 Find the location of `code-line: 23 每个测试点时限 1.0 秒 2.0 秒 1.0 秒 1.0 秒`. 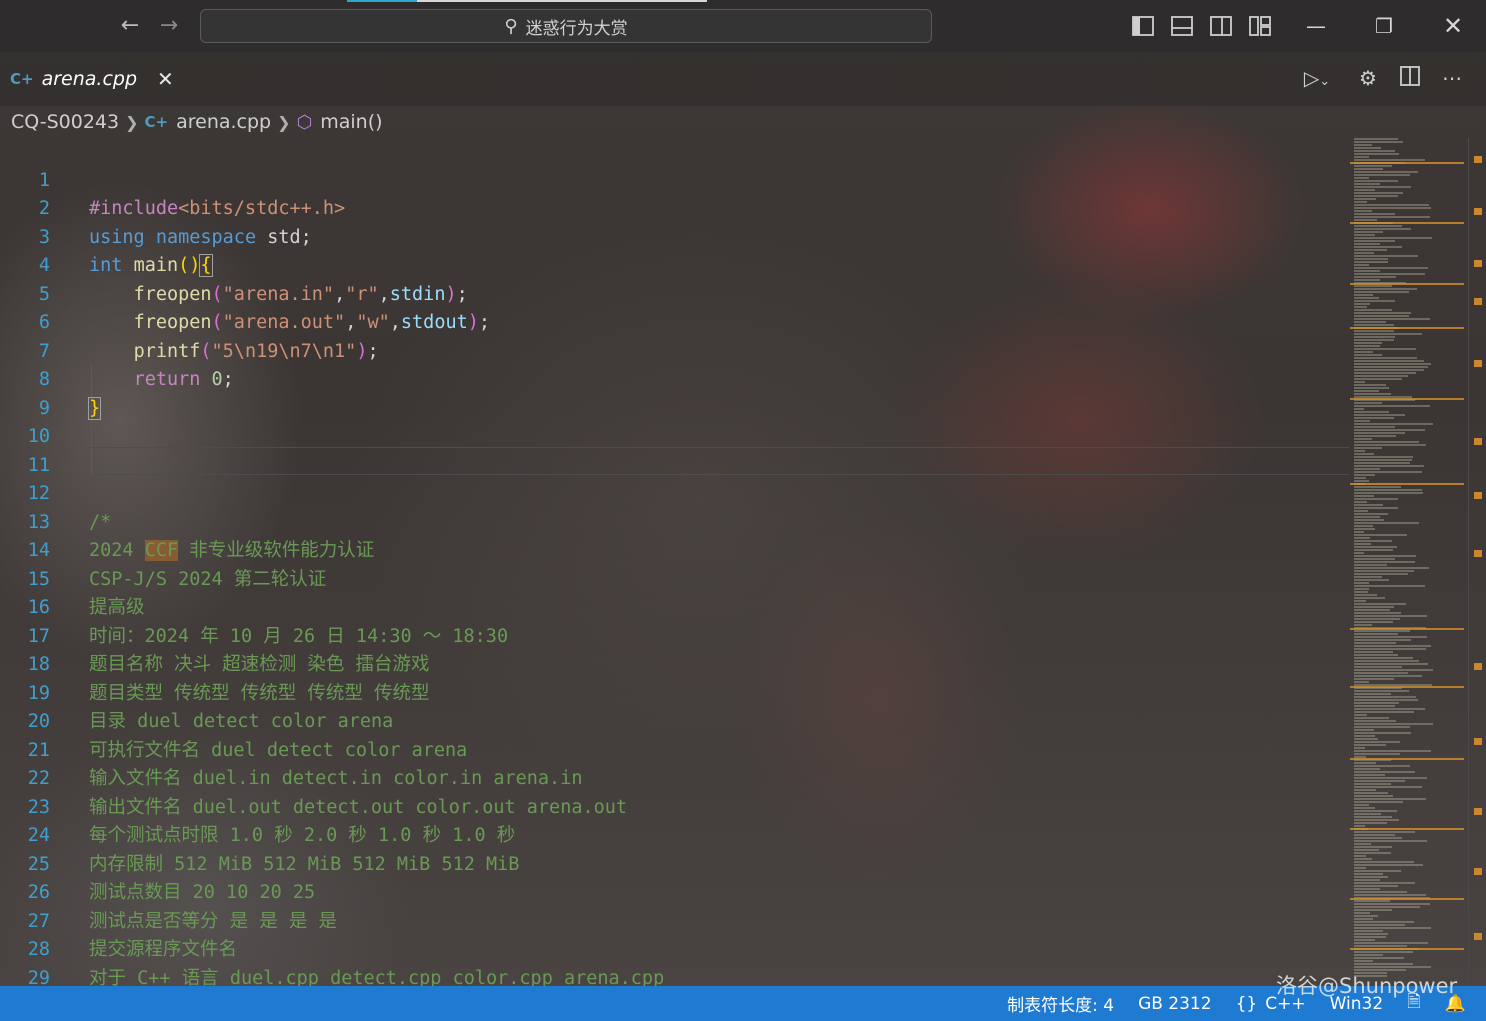

code-line: 23 每个测试点时限 1.0 秒 2.0 秒 1.0 秒 1.0 秒 is located at coordinates (675, 806).